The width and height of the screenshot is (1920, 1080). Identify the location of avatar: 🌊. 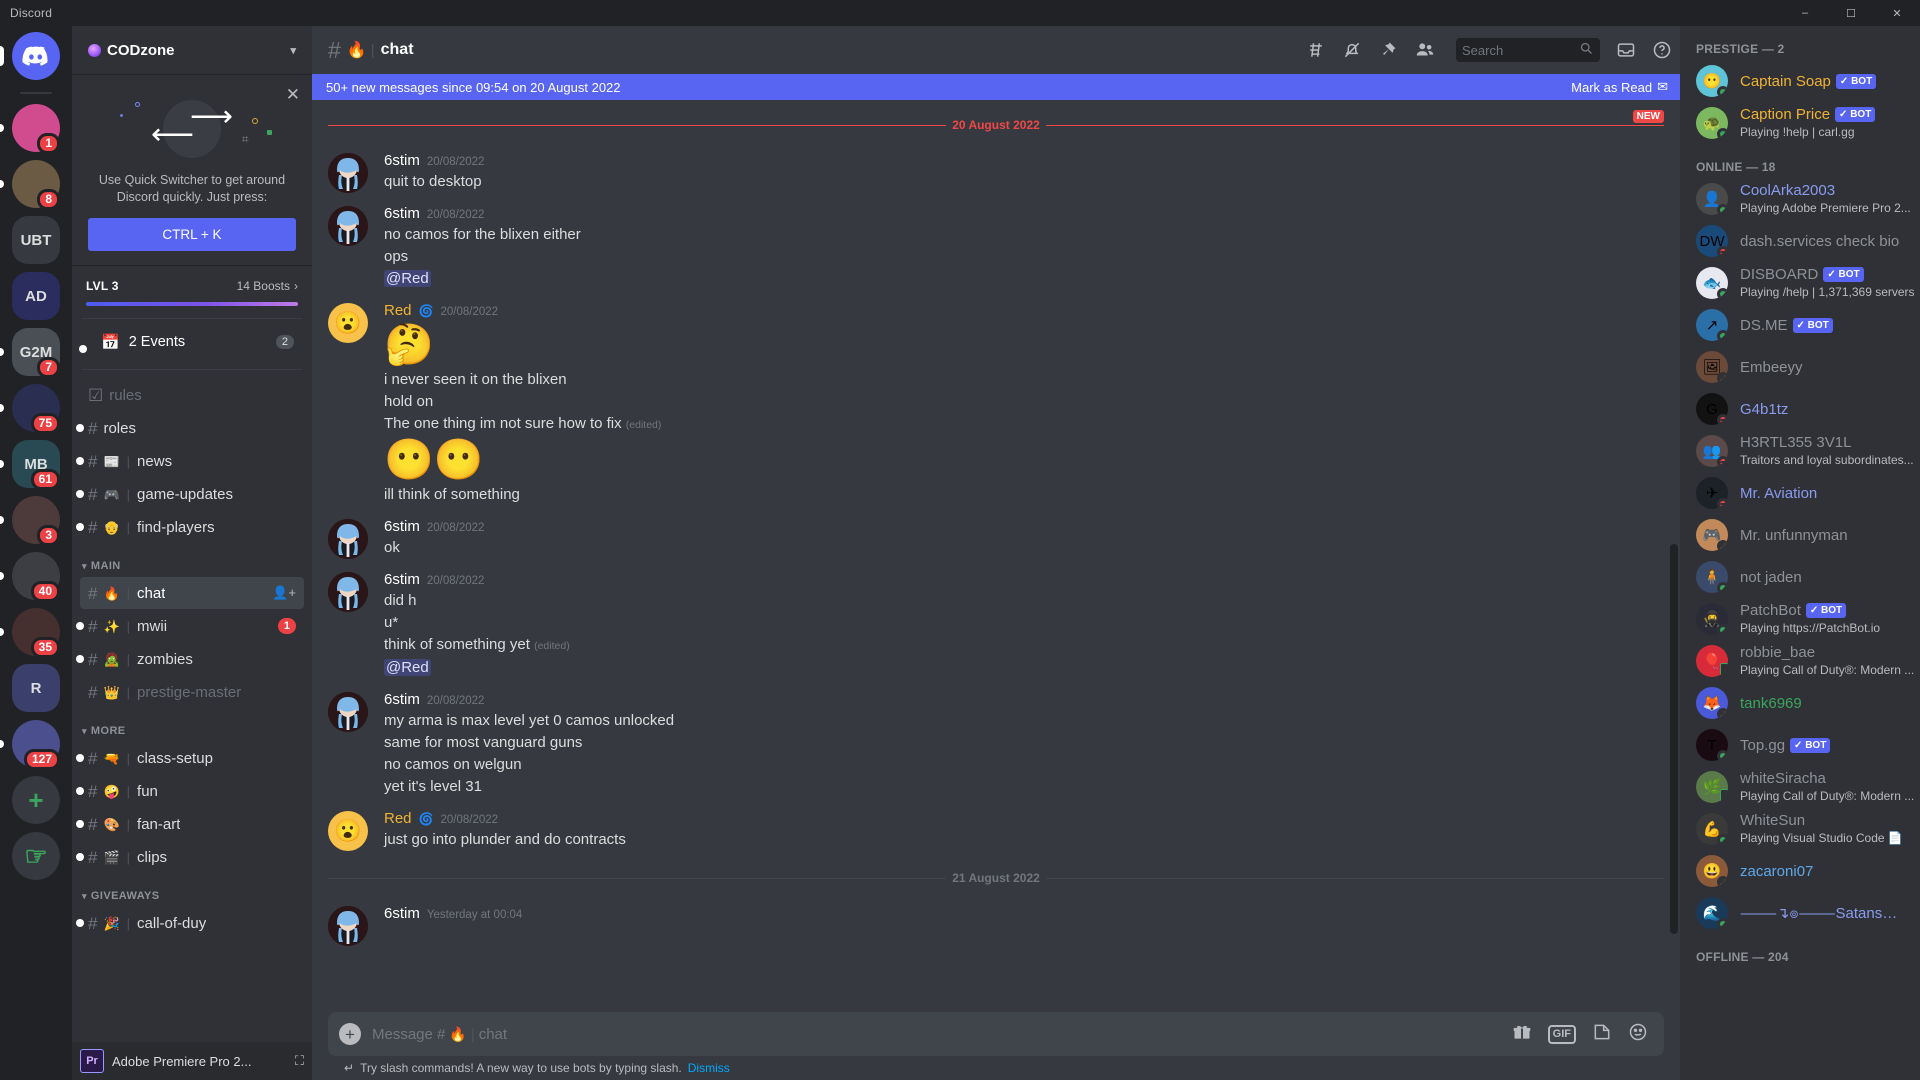
(1712, 913).